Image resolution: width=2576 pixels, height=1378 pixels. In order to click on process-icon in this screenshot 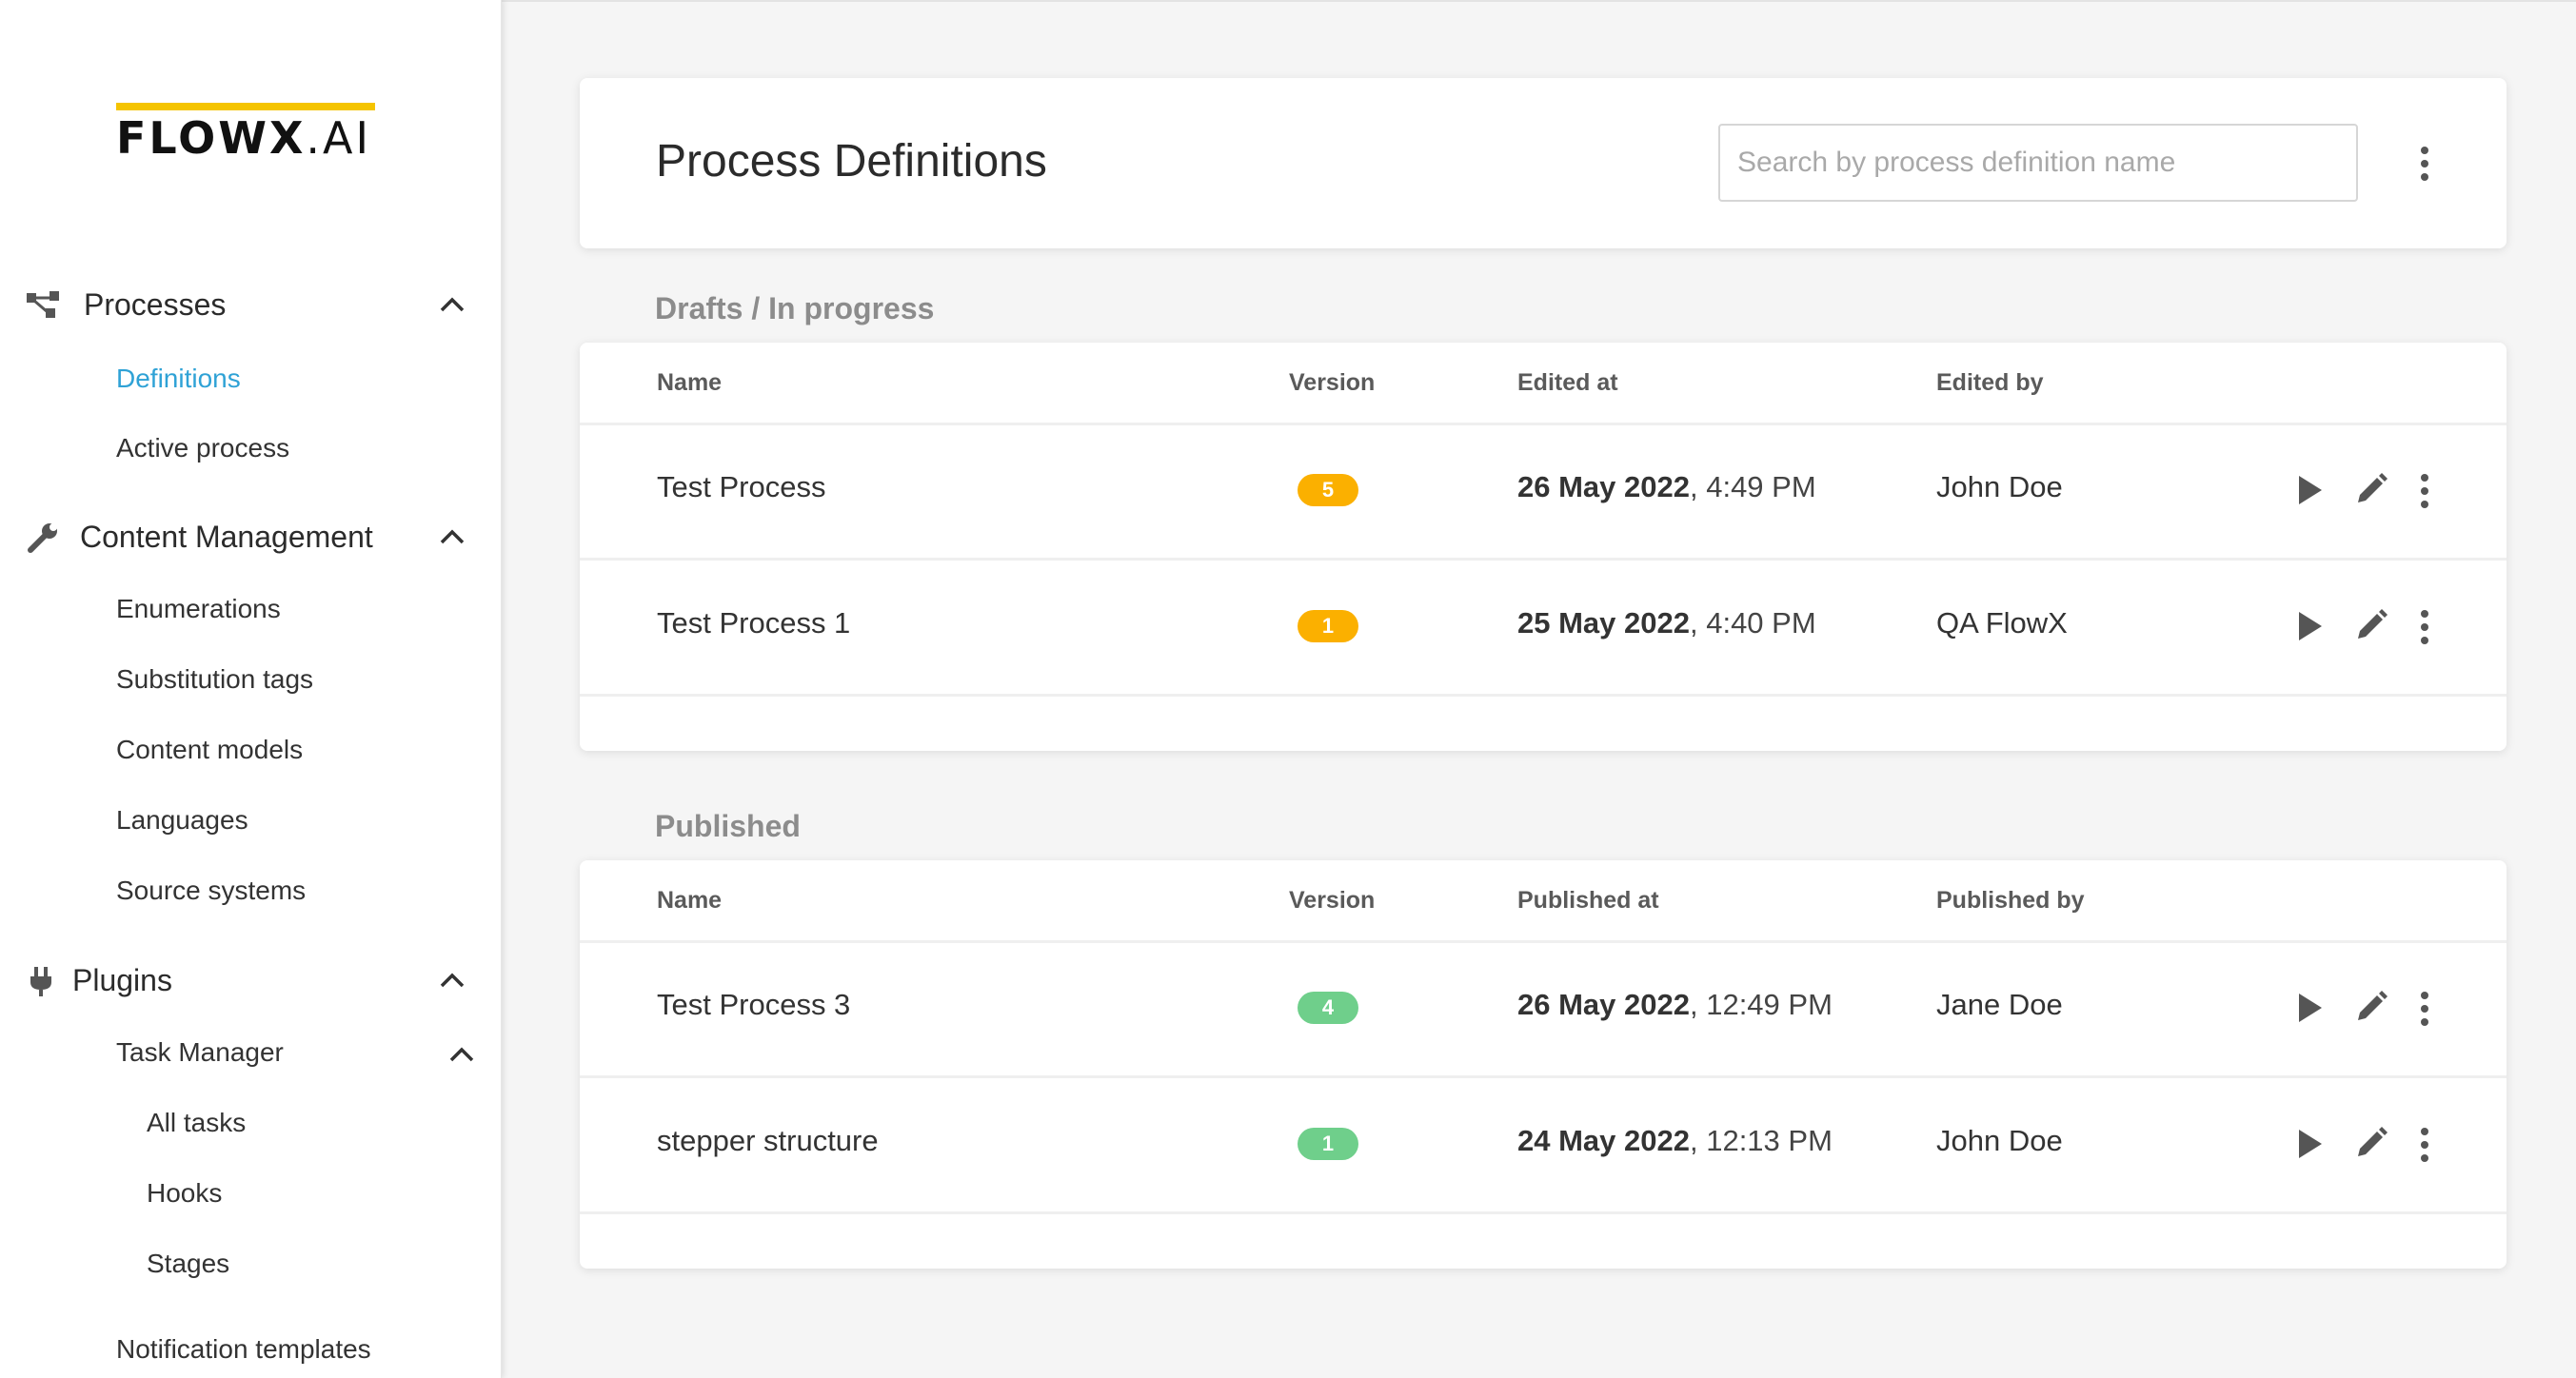, I will do `click(43, 304)`.